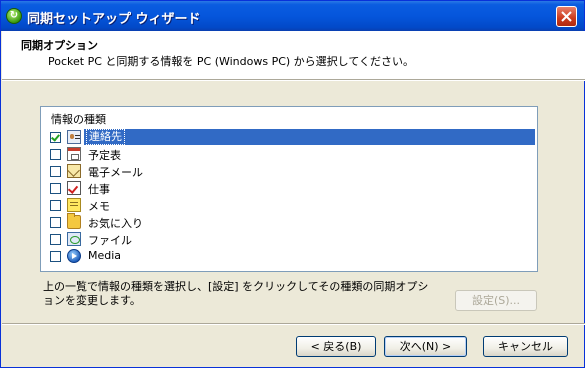  I want to click on list-item: 連絡先, so click(289, 137).